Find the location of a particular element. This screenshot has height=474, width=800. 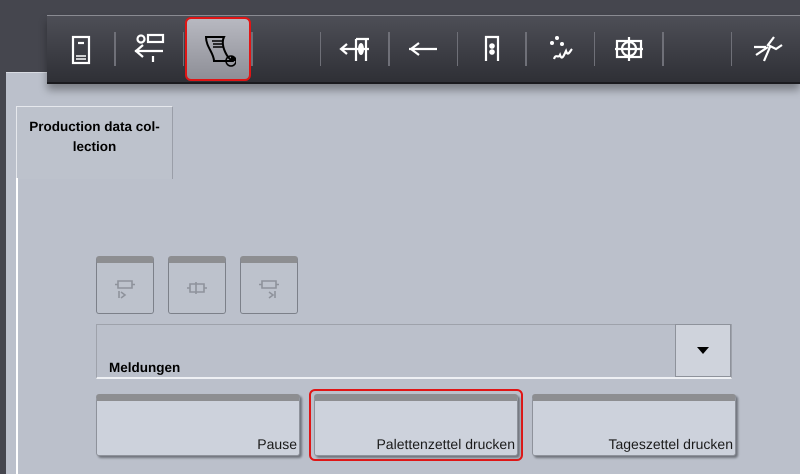

caret-icon is located at coordinates (703, 350).